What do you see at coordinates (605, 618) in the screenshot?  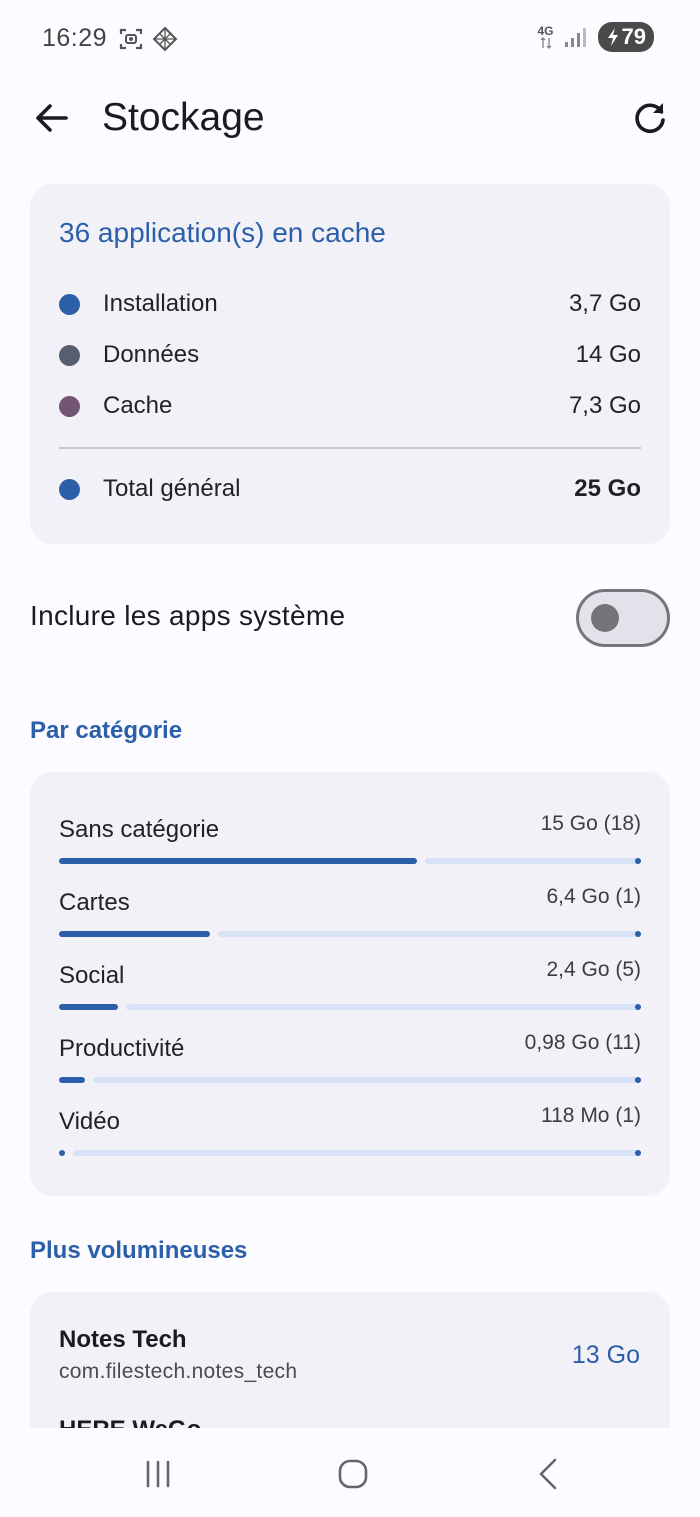 I see `switch-thumb` at bounding box center [605, 618].